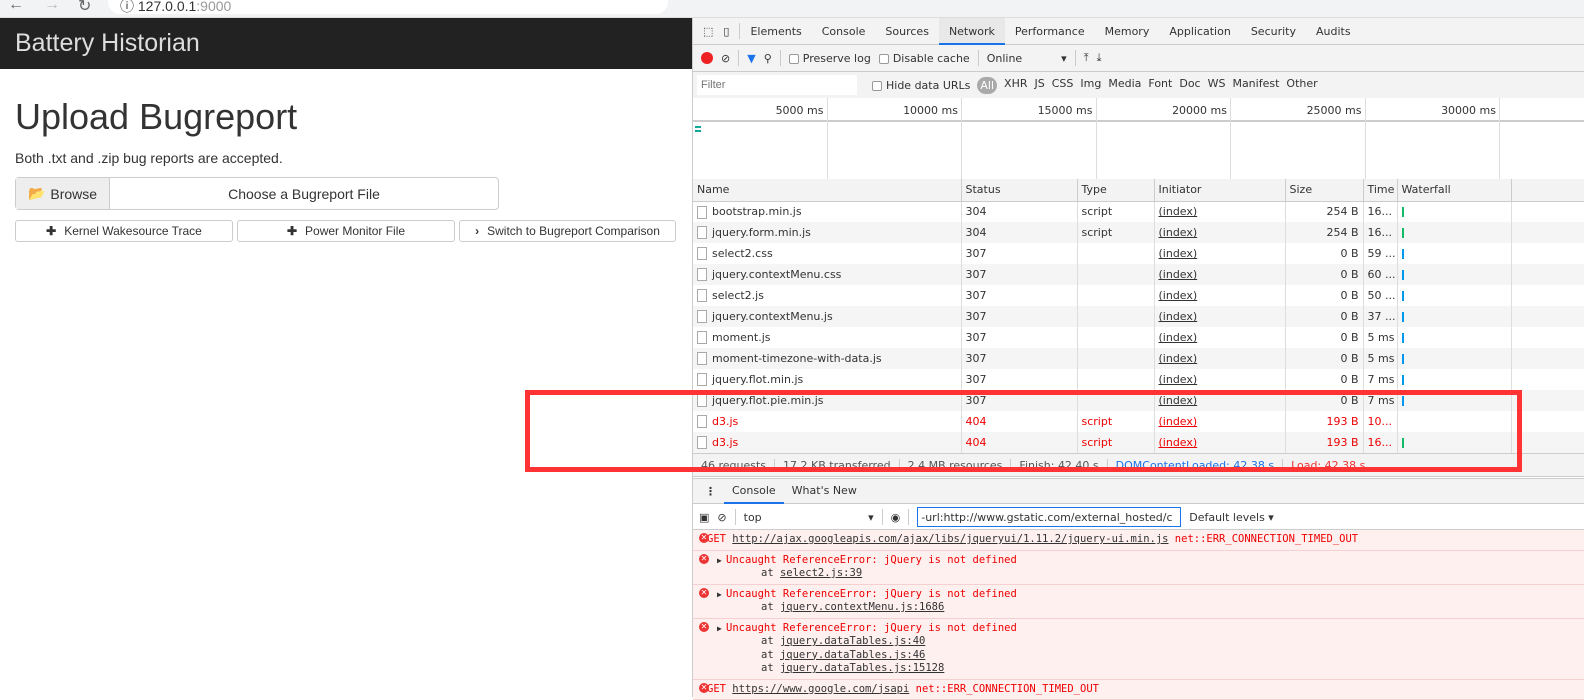 The image size is (1584, 700). What do you see at coordinates (1199, 31) in the screenshot?
I see `tab-application: Application` at bounding box center [1199, 31].